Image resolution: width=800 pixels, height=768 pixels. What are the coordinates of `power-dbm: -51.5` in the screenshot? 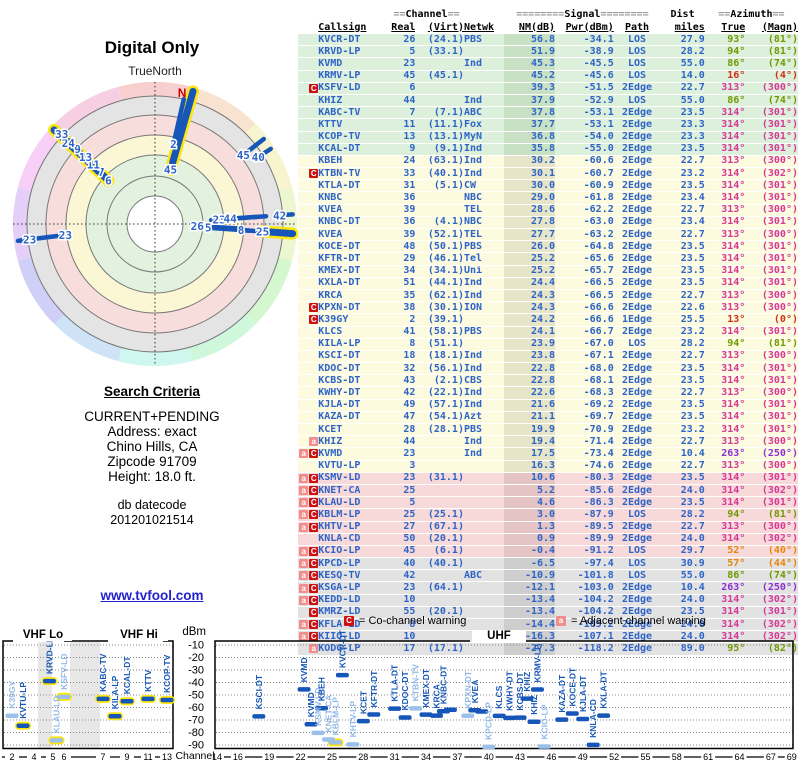 It's located at (584, 89).